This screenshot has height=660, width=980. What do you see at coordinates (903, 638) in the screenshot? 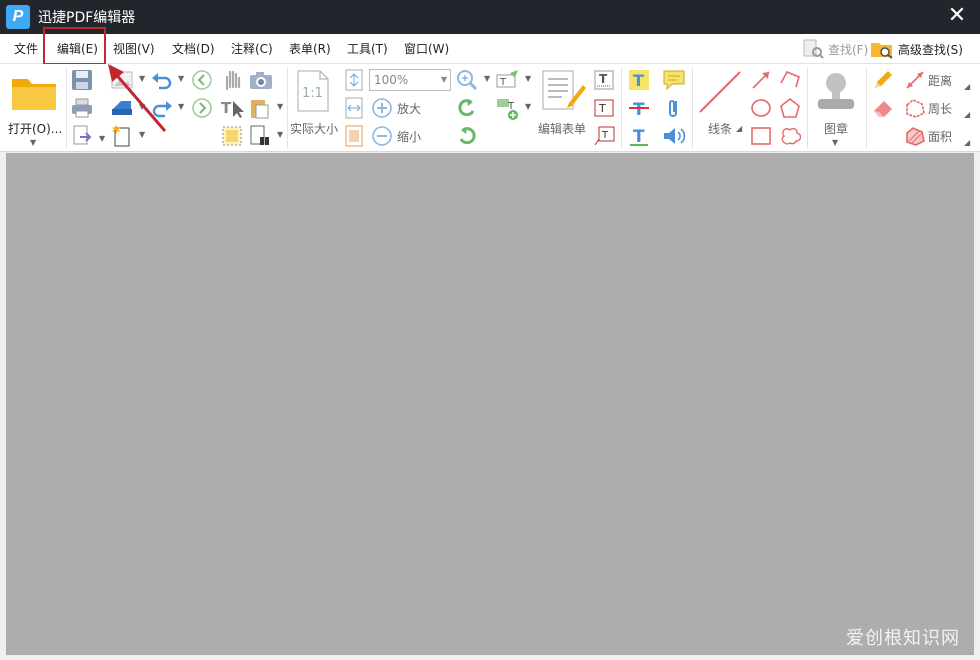
I see `watermark: 爱创根知识网` at bounding box center [903, 638].